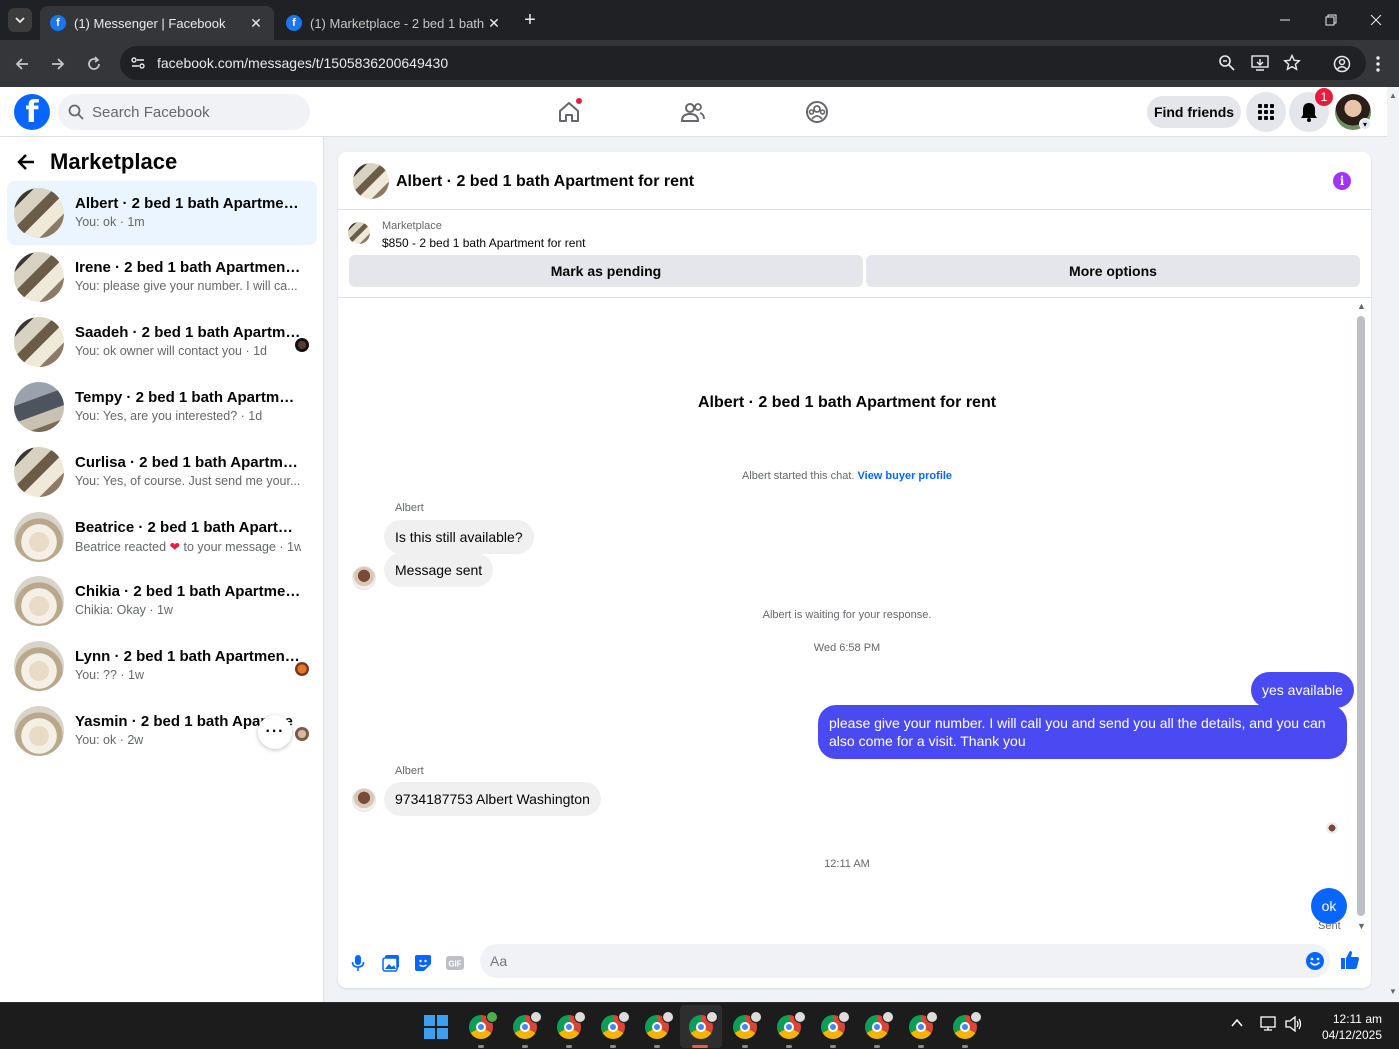 The height and width of the screenshot is (1049, 1399). I want to click on search-box, so click(184, 112).